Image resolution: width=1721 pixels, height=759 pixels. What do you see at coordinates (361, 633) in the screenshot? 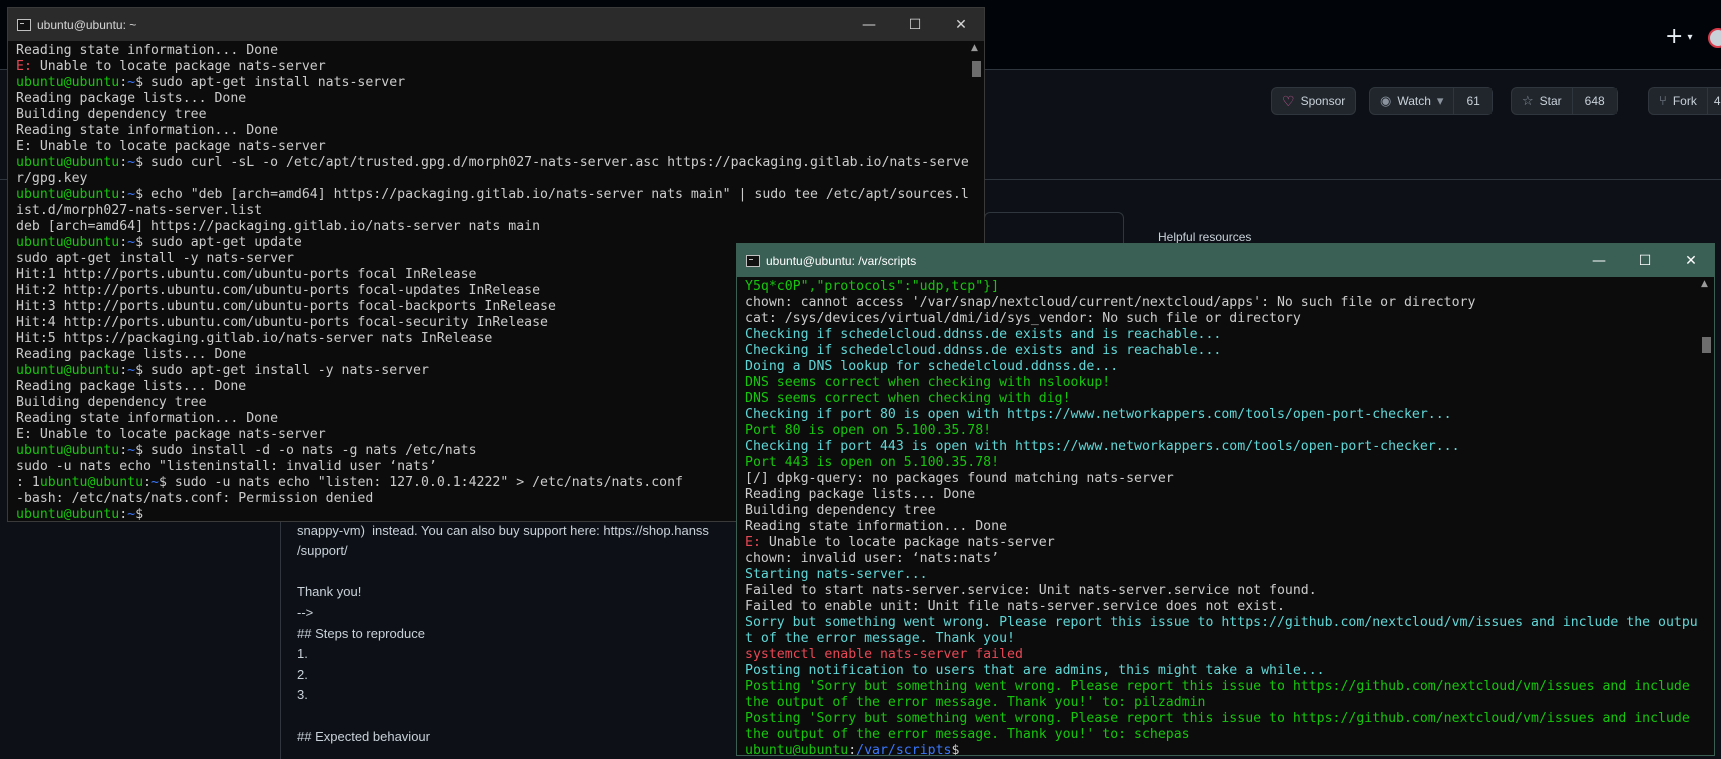
I see `editor-line: ## Steps to reproduce` at bounding box center [361, 633].